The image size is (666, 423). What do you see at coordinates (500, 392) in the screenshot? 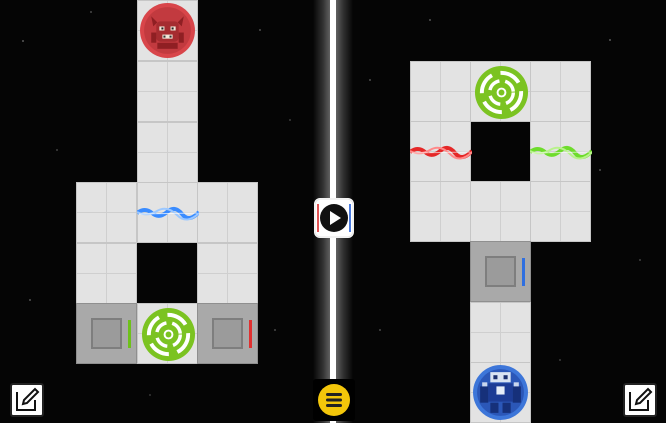
I see `blue-robot-character-icon` at bounding box center [500, 392].